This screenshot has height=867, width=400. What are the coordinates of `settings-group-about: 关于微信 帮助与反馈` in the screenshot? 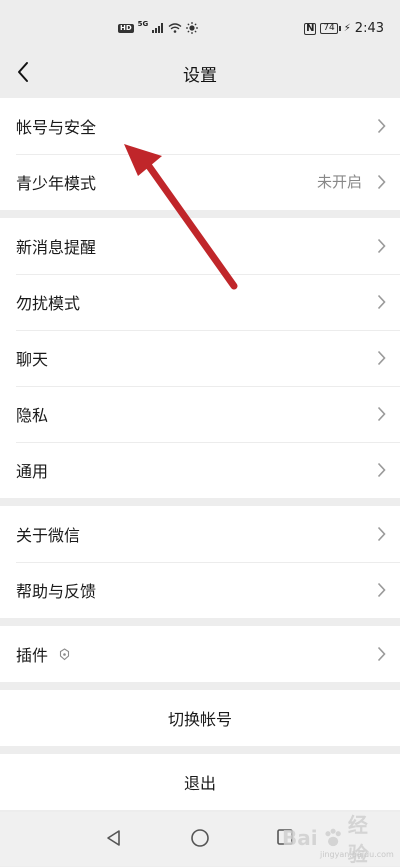 It's located at (200, 562).